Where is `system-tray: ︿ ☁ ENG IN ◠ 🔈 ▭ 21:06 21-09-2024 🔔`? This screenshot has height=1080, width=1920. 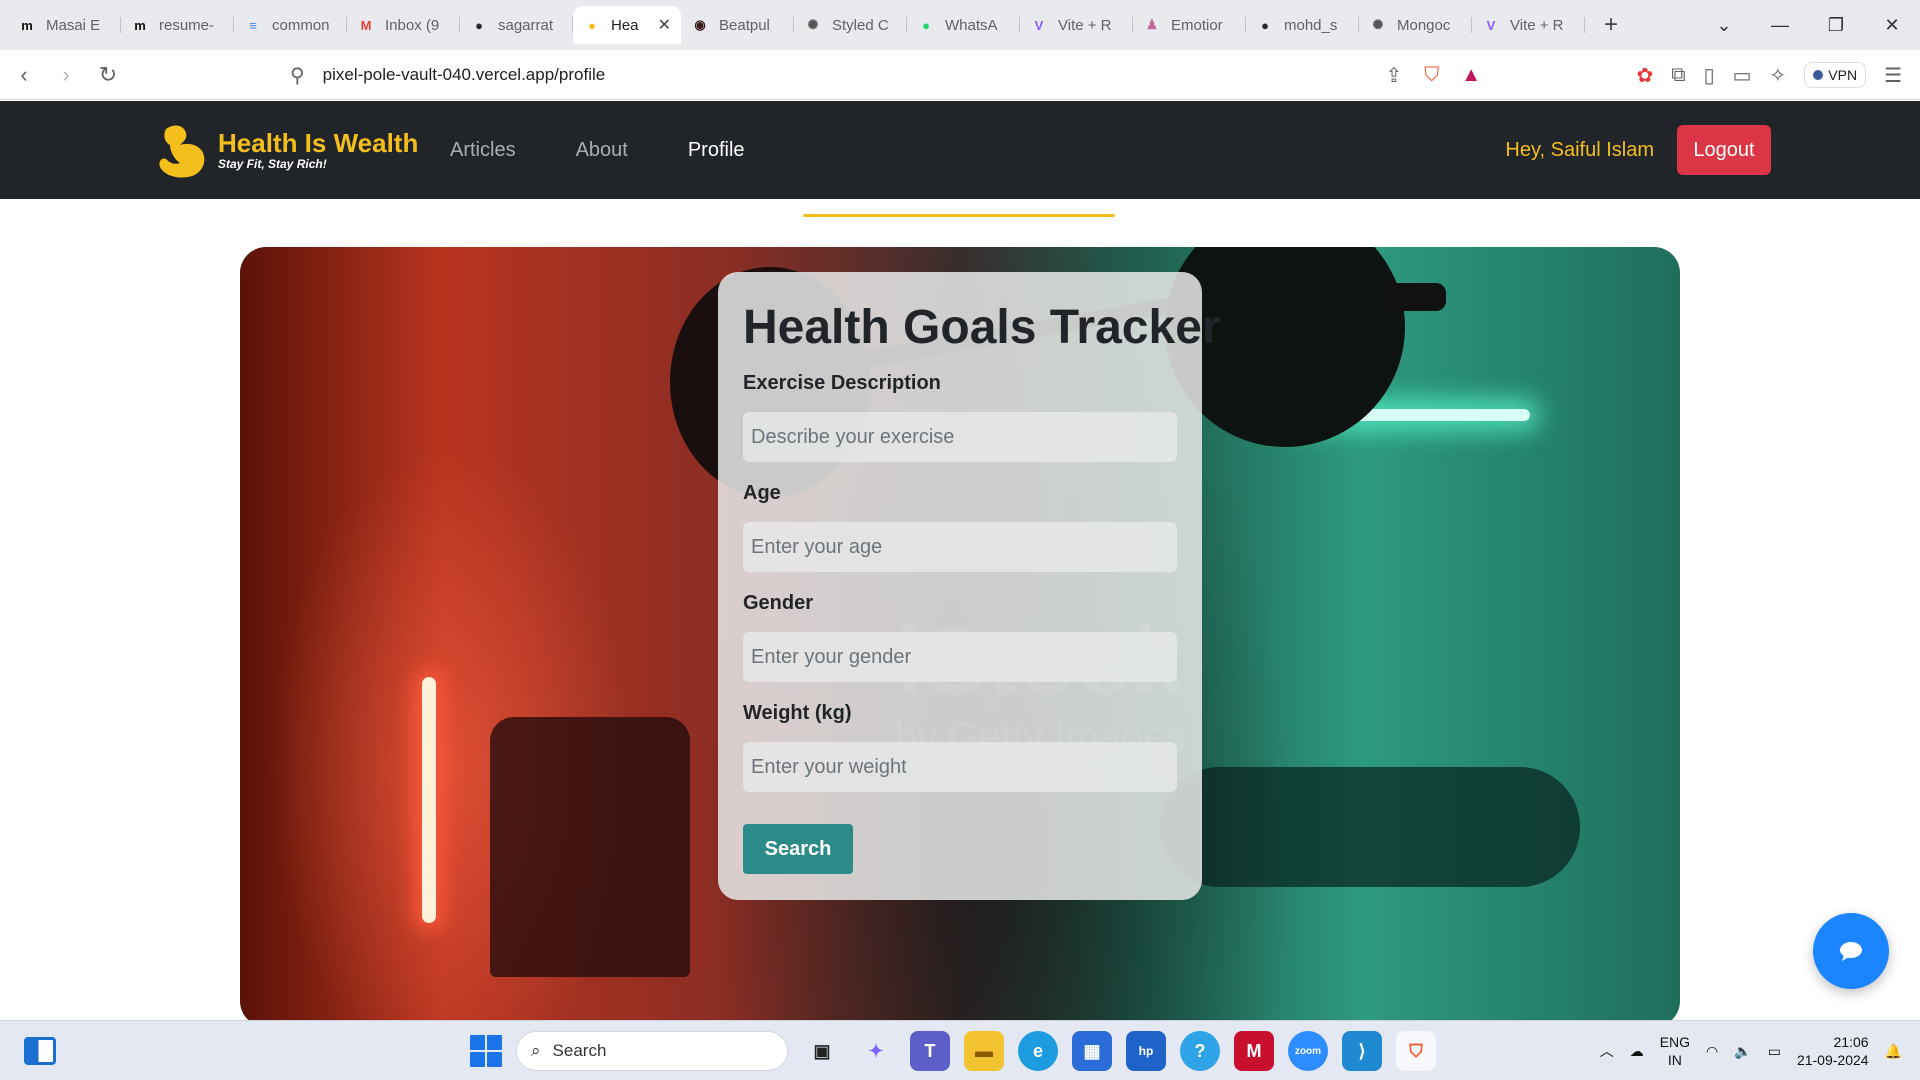 system-tray: ︿ ☁ ENG IN ◠ 🔈 ▭ 21:06 21-09-2024 🔔 is located at coordinates (1751, 1050).